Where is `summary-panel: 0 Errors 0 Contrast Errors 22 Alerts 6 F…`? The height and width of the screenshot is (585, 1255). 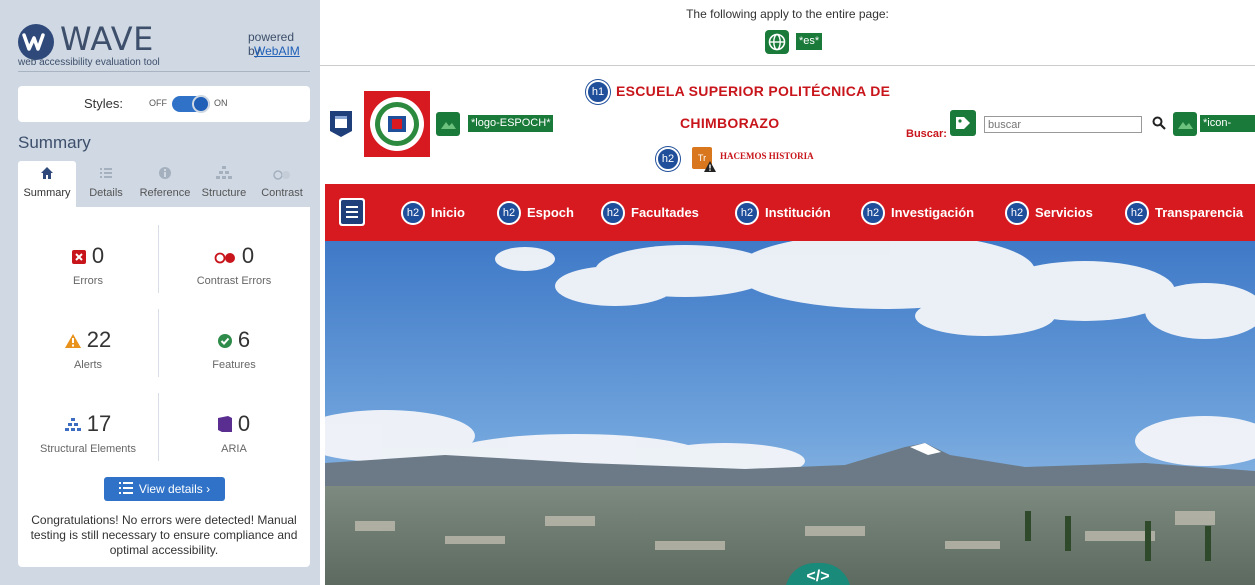 summary-panel: 0 Errors 0 Contrast Errors 22 Alerts 6 F… is located at coordinates (164, 387).